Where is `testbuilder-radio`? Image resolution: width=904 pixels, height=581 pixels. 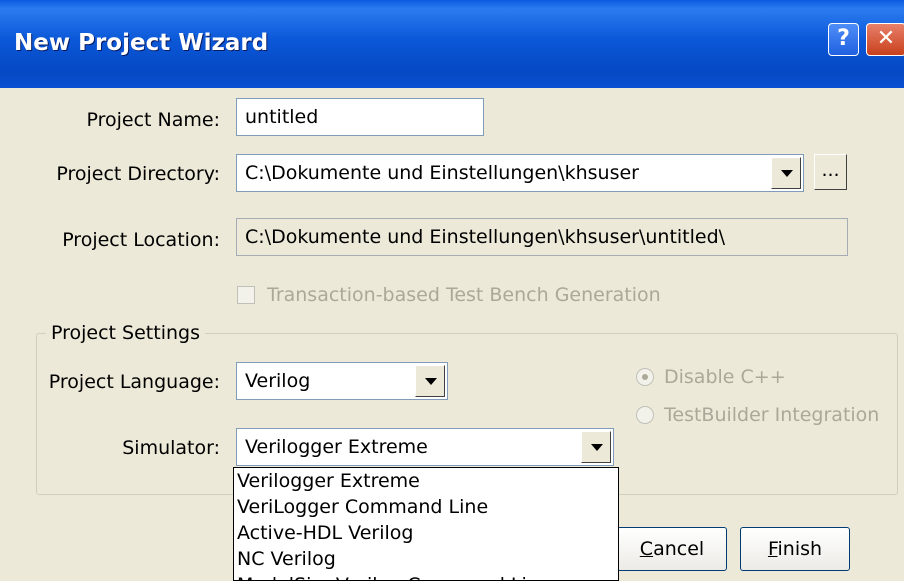
testbuilder-radio is located at coordinates (645, 415).